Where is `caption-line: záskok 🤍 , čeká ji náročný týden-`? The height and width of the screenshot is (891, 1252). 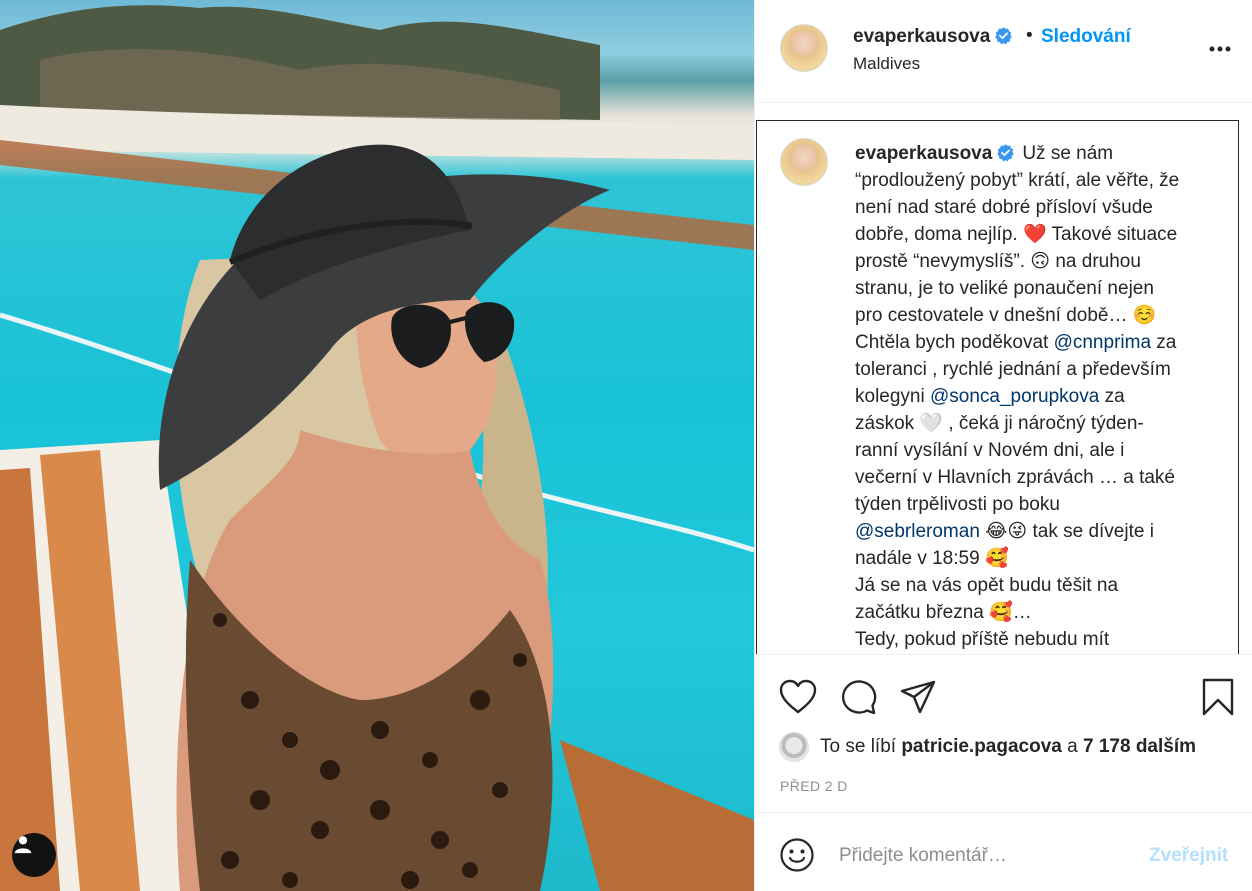 caption-line: záskok 🤍 , čeká ji náročný týden- is located at coordinates (999, 423).